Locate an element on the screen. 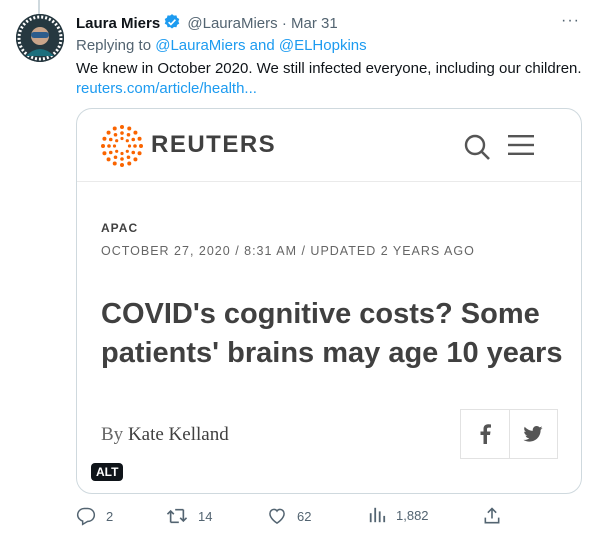 The image size is (598, 538). reply-mention-1: @LauraMiers is located at coordinates (200, 45).